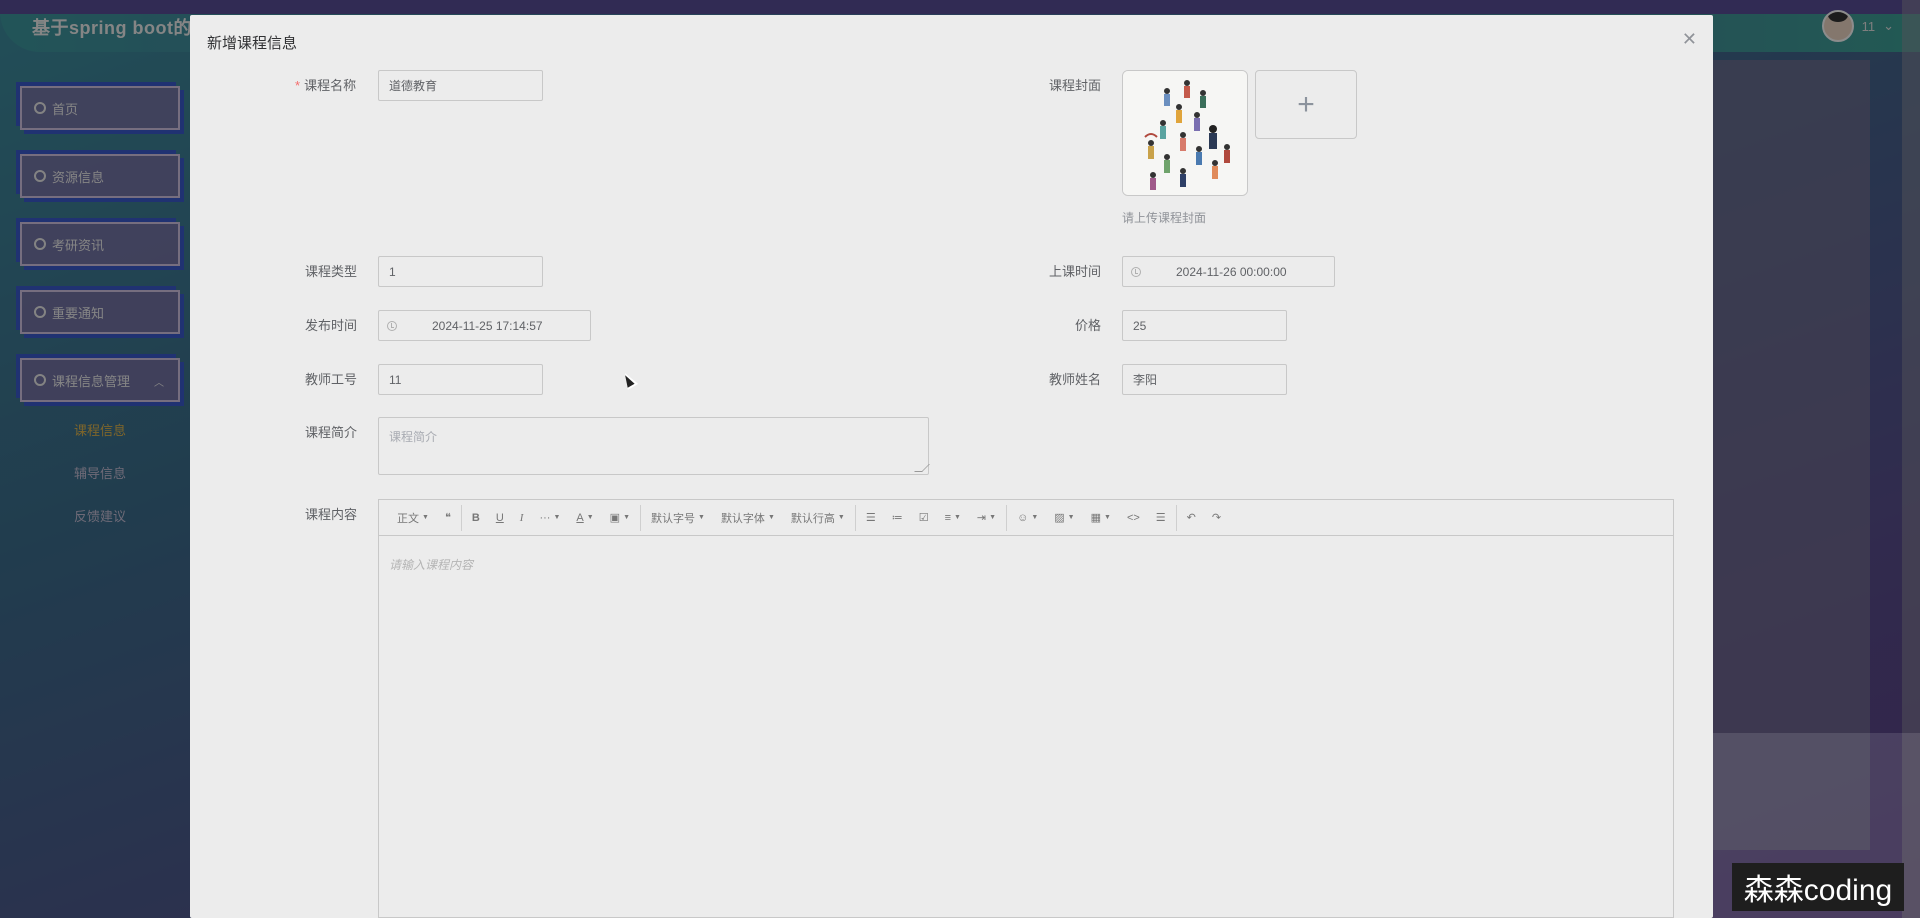 The height and width of the screenshot is (918, 1920). I want to click on font-family-label: 默认字体, so click(742, 518).